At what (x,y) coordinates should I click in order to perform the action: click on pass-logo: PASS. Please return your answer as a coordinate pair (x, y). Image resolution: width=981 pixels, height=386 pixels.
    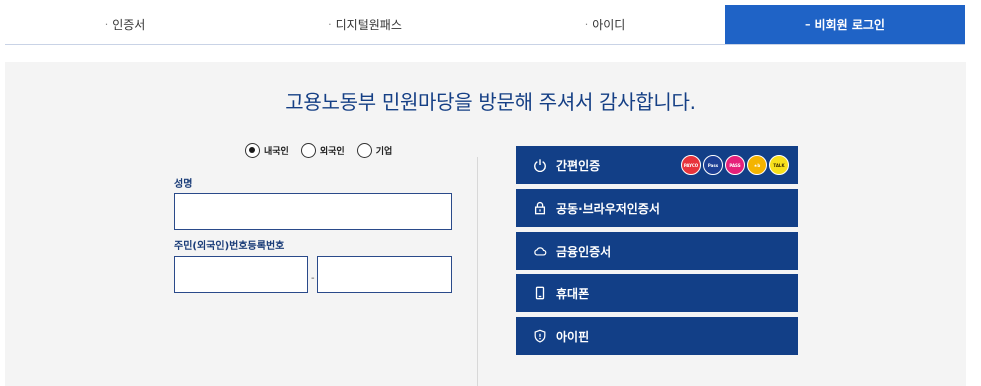
    Looking at the image, I should click on (735, 165).